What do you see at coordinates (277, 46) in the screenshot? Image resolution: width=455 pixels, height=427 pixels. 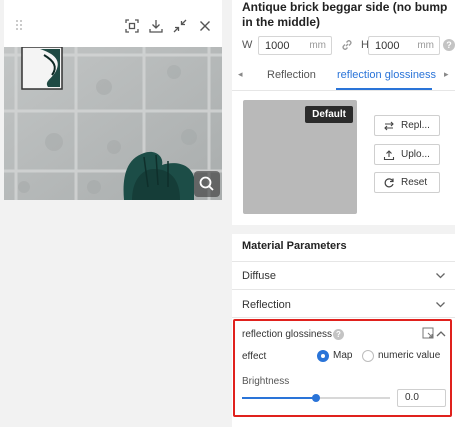 I see `width-value: 1000` at bounding box center [277, 46].